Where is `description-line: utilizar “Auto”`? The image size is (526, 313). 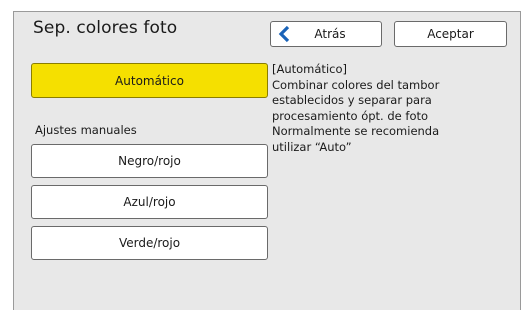 description-line: utilizar “Auto” is located at coordinates (312, 146).